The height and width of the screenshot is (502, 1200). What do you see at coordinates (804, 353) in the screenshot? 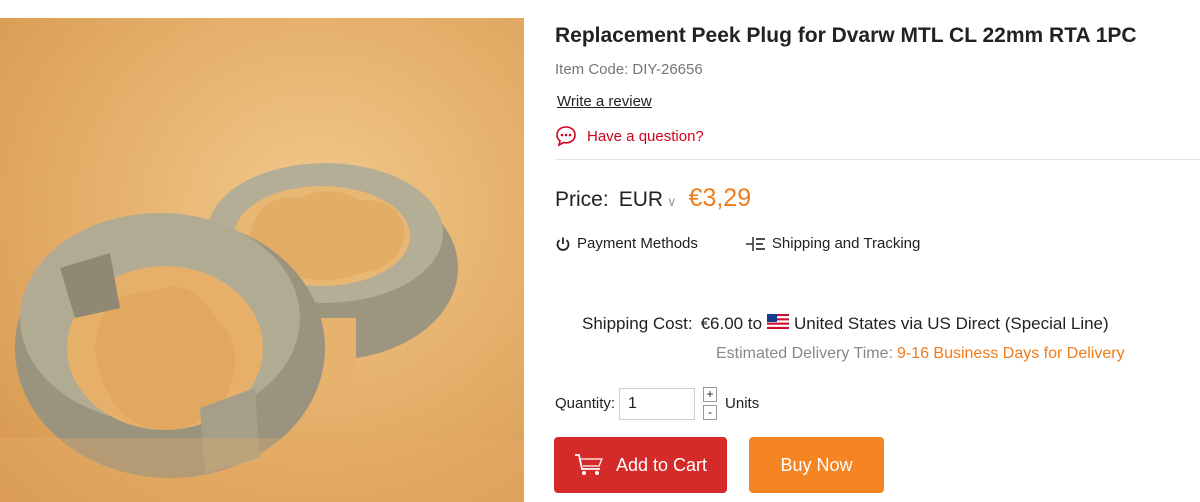
I see `delivery-label: Estimated Delivery Time:` at bounding box center [804, 353].